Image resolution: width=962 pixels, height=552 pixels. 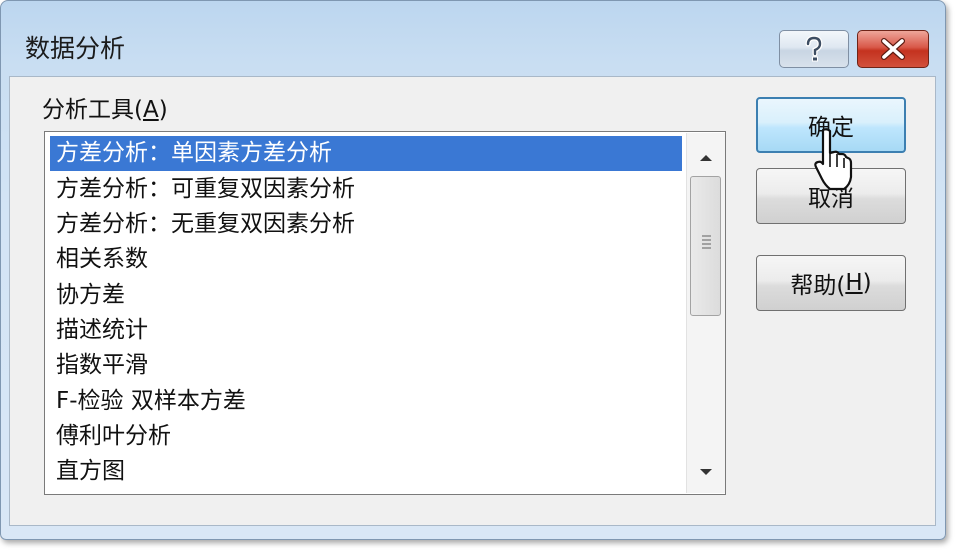 I want to click on list-item: 傅利叶分析, so click(x=366, y=436).